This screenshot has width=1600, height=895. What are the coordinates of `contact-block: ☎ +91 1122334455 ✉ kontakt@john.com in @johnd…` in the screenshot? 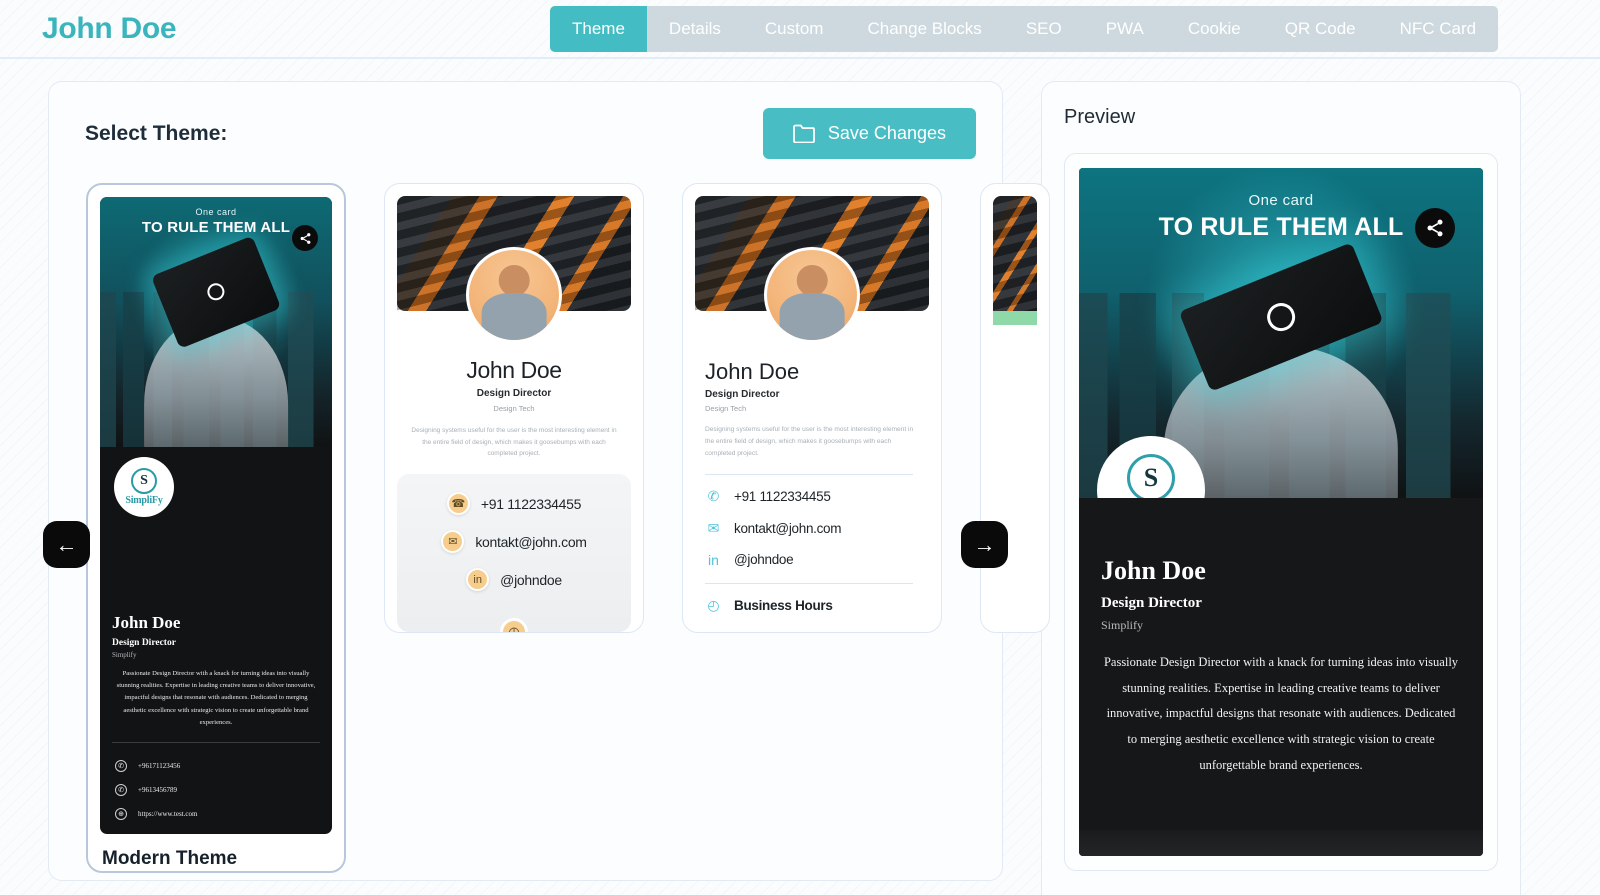 It's located at (514, 553).